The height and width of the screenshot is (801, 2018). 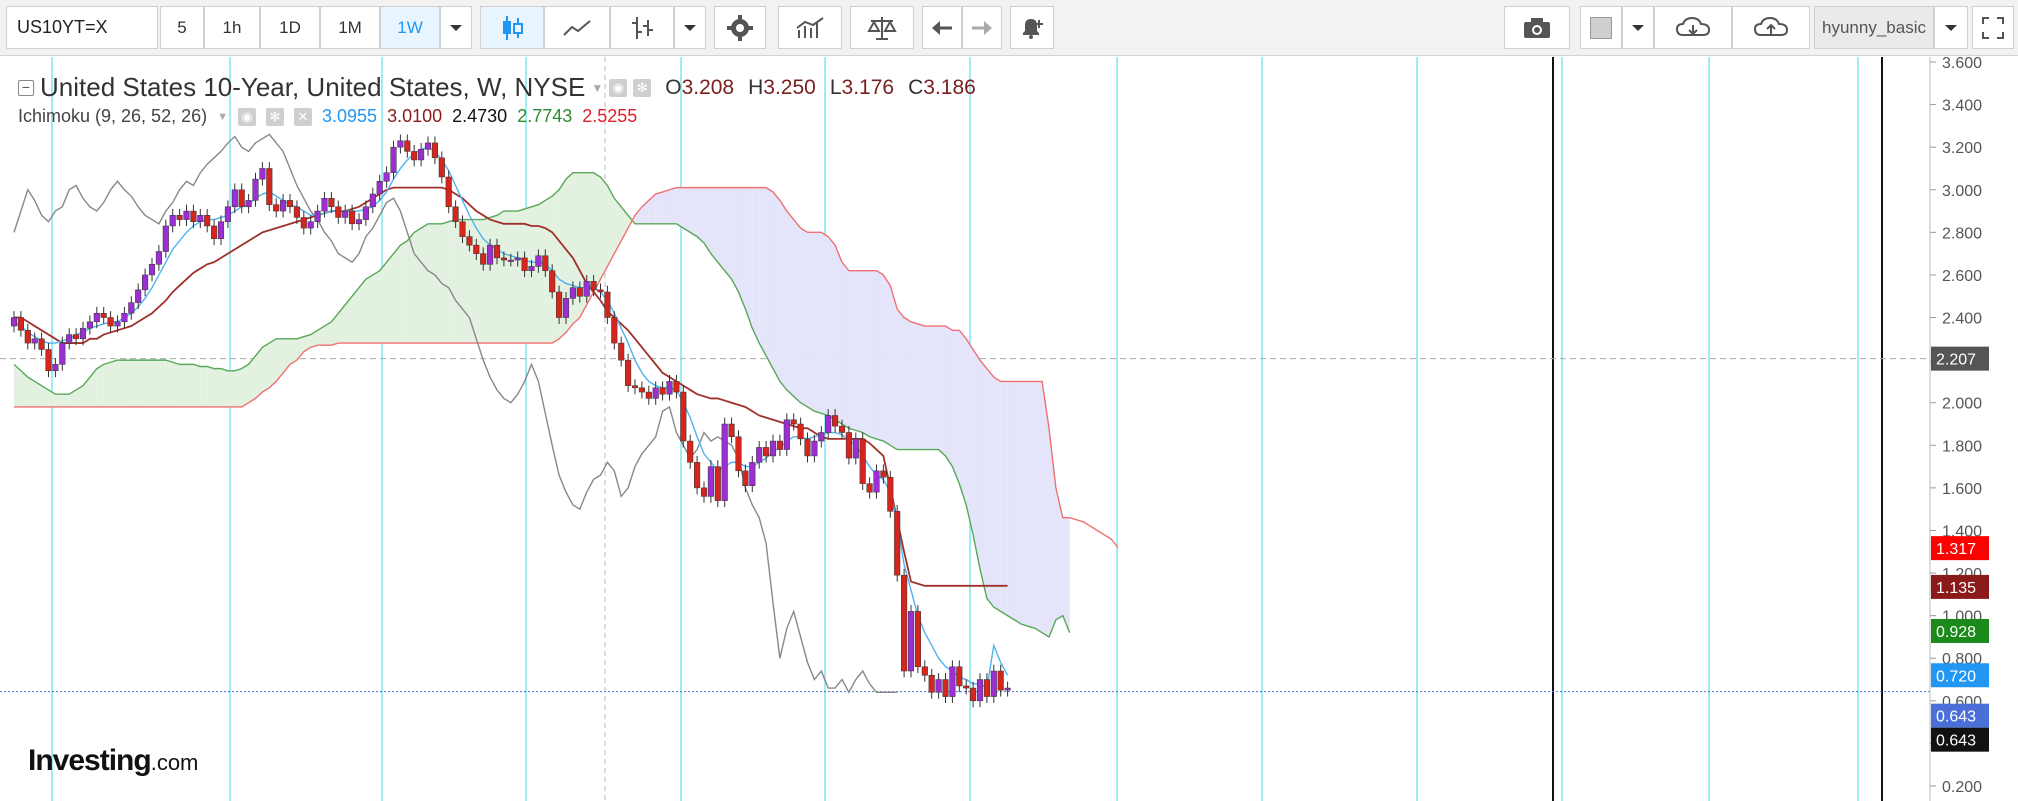 I want to click on load-layout-button, so click(x=1693, y=27).